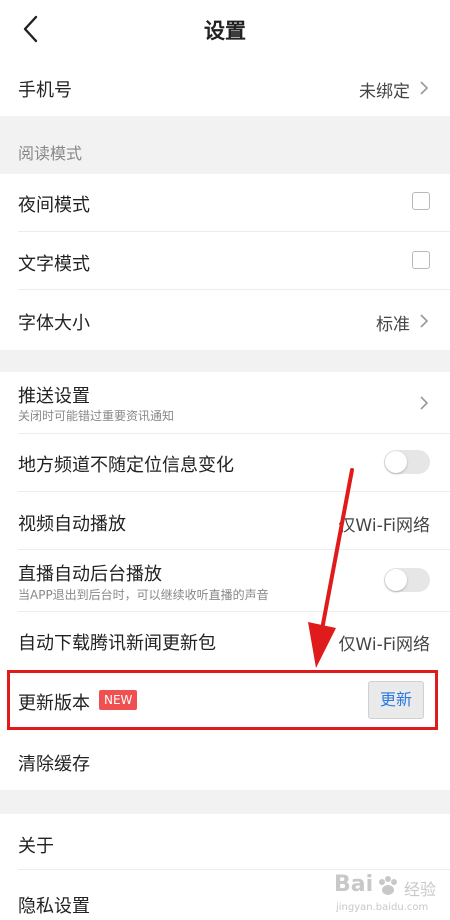 This screenshot has width=450, height=920. Describe the element at coordinates (126, 465) in the screenshot. I see `local-channel-label: 地方频道不随定位信息变化` at that location.